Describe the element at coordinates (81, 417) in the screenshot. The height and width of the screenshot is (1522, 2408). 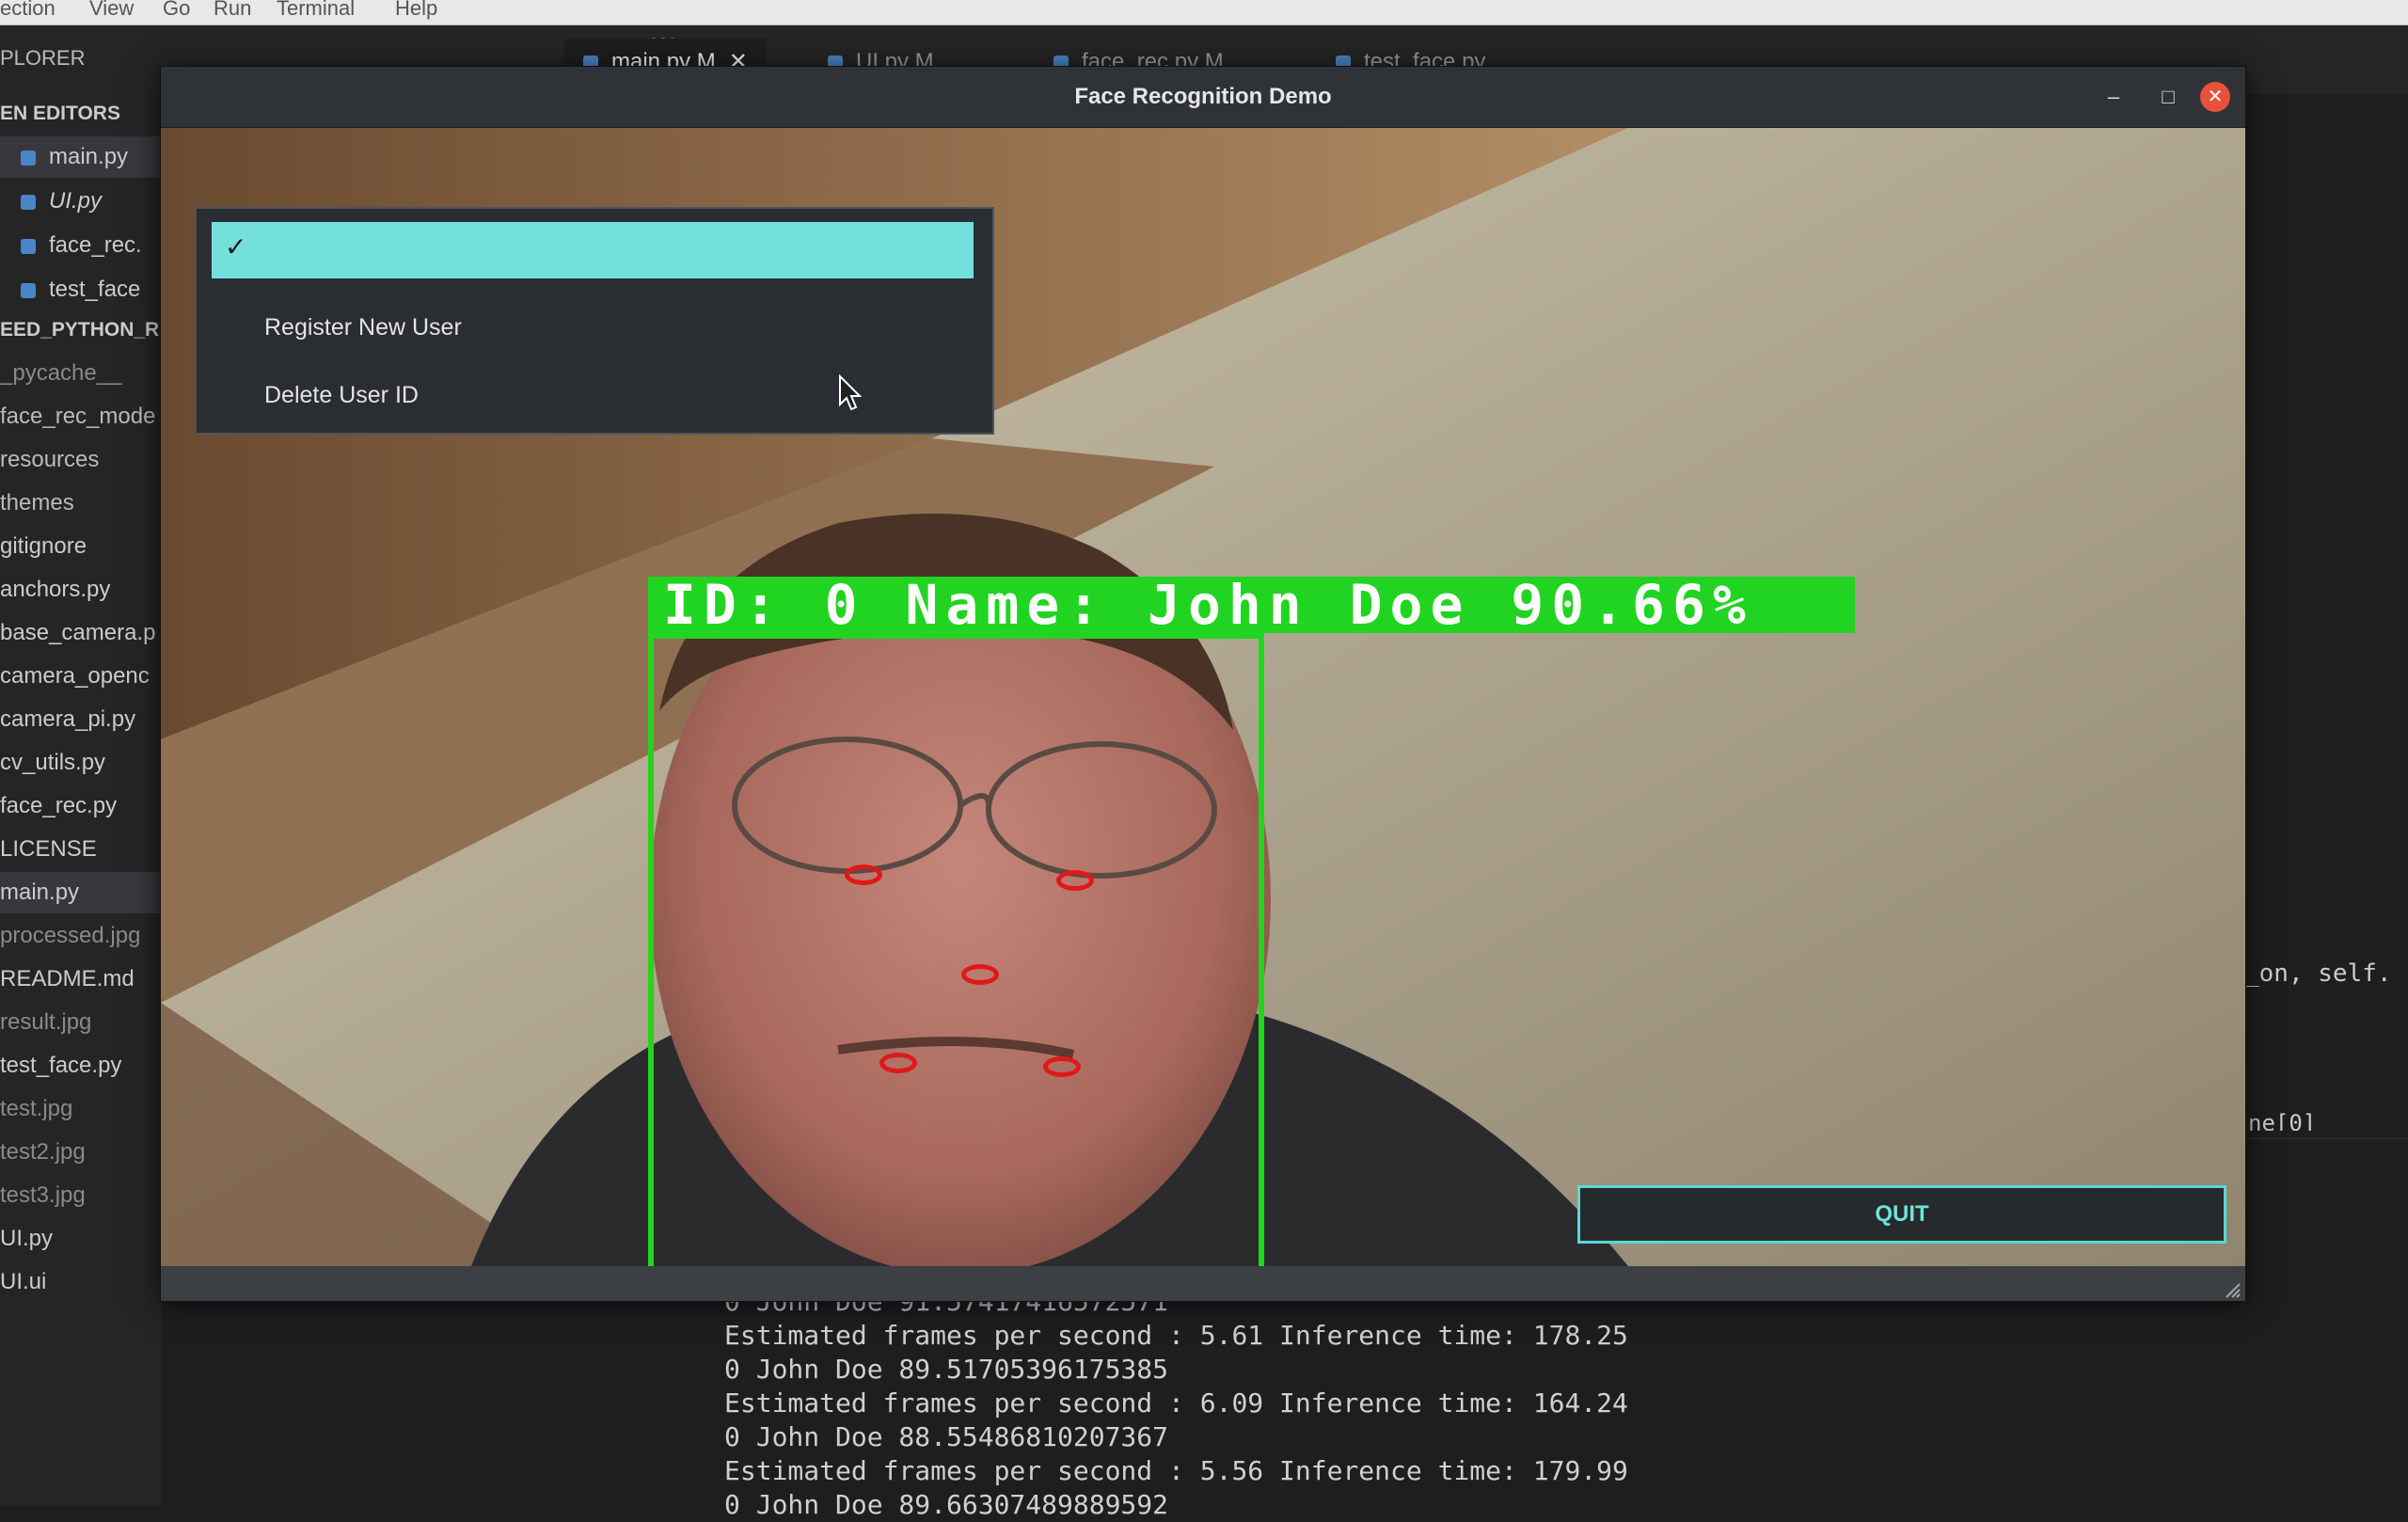
I see `file-item: face_rec_mode` at that location.